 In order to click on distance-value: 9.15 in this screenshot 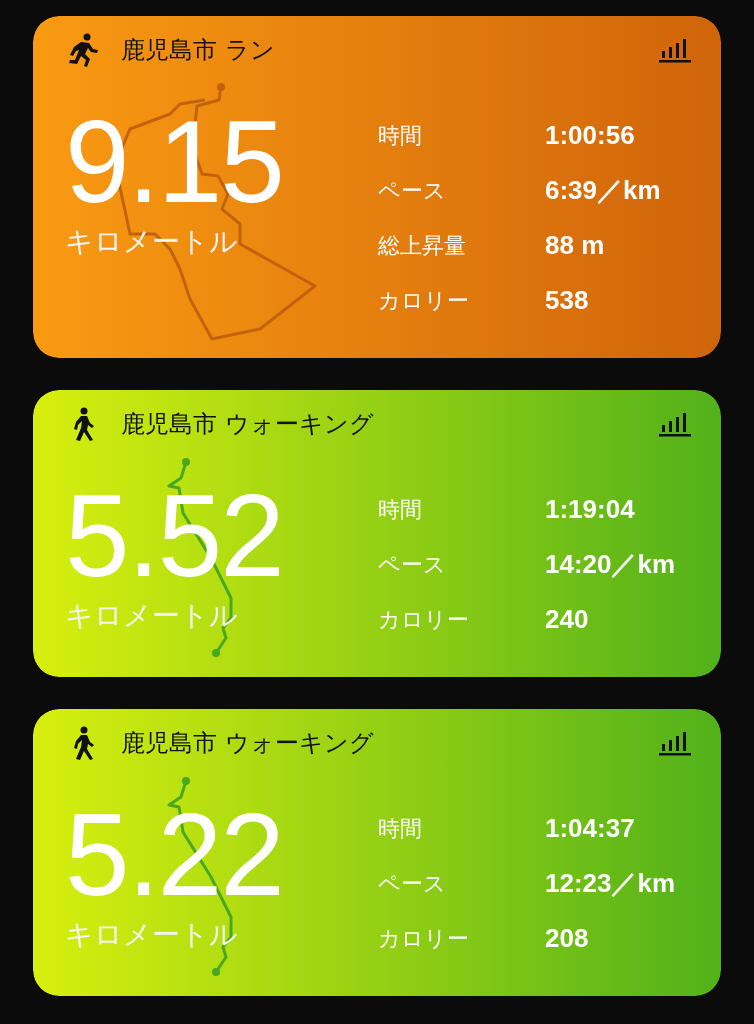, I will do `click(174, 162)`.